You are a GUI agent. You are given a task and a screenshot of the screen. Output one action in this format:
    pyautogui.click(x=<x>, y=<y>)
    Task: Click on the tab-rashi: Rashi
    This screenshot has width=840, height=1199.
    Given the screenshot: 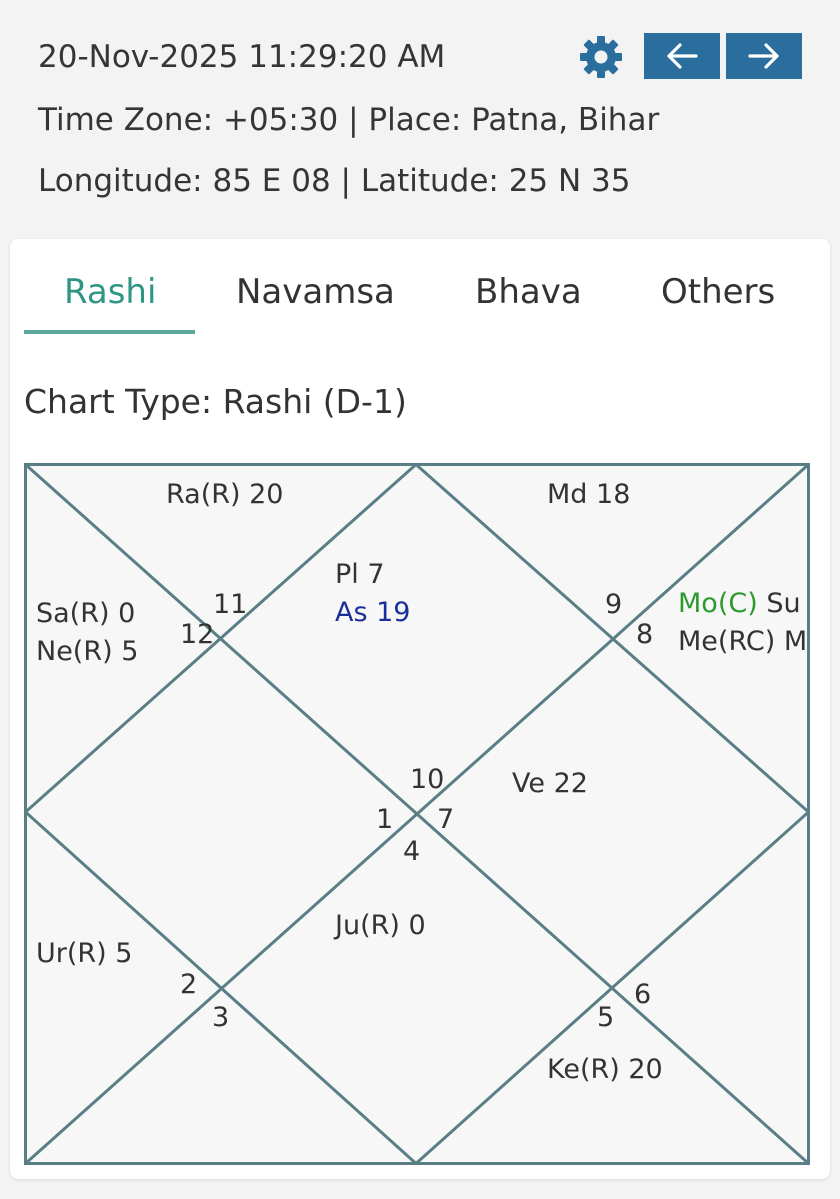 What is the action you would take?
    pyautogui.click(x=110, y=292)
    